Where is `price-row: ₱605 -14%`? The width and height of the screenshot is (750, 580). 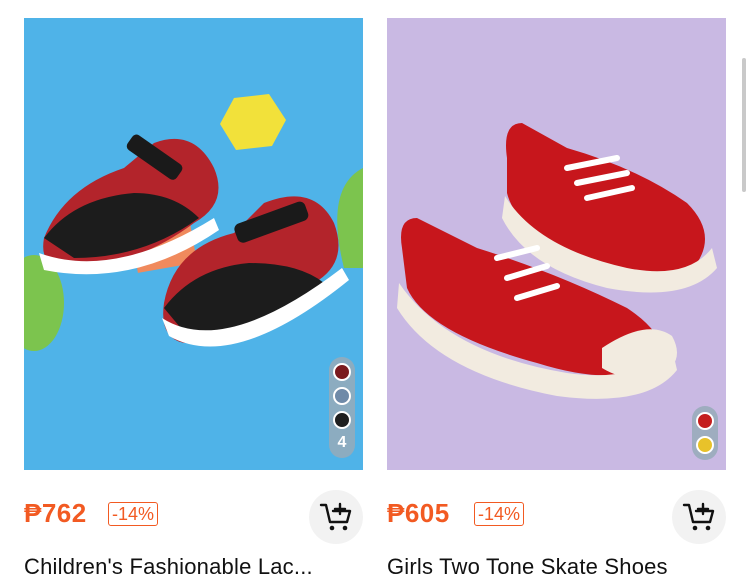 price-row: ₱605 -14% is located at coordinates (556, 517).